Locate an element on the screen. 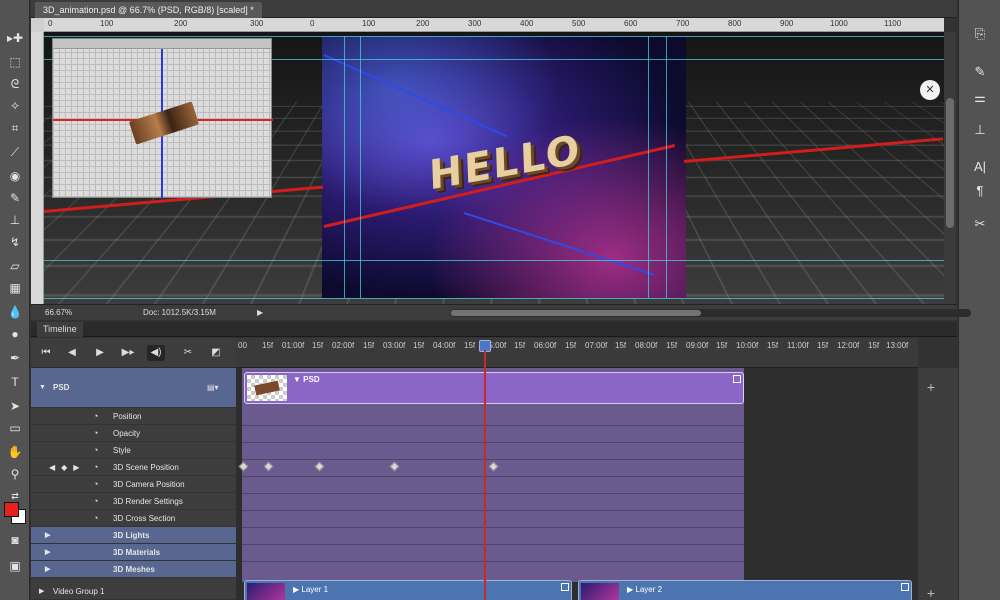 This screenshot has width=1000, height=600. brush-tool-icon: ✎ is located at coordinates (15, 198).